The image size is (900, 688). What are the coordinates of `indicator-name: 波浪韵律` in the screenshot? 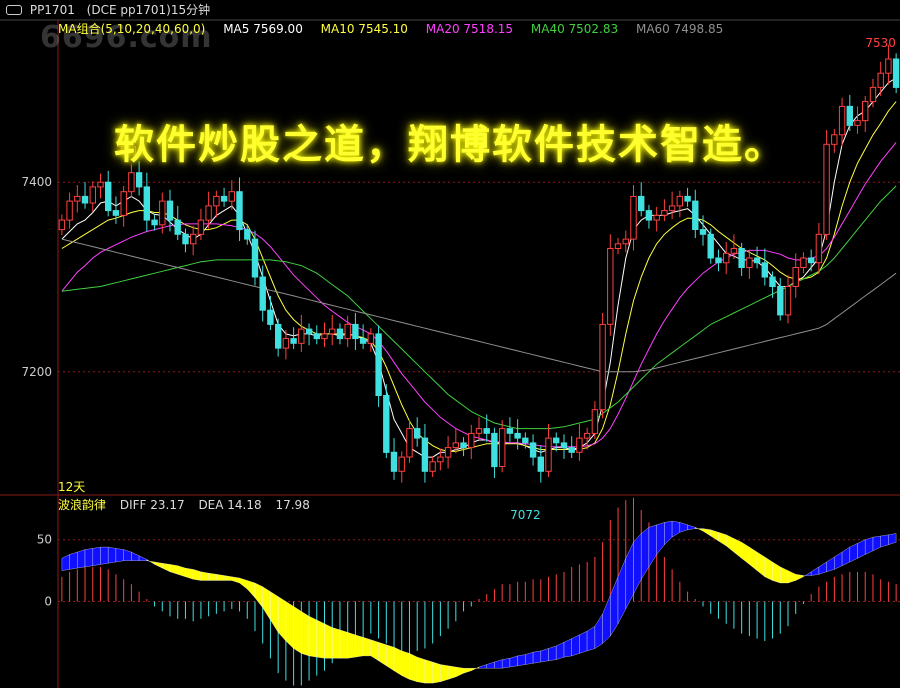 It's located at (82, 505).